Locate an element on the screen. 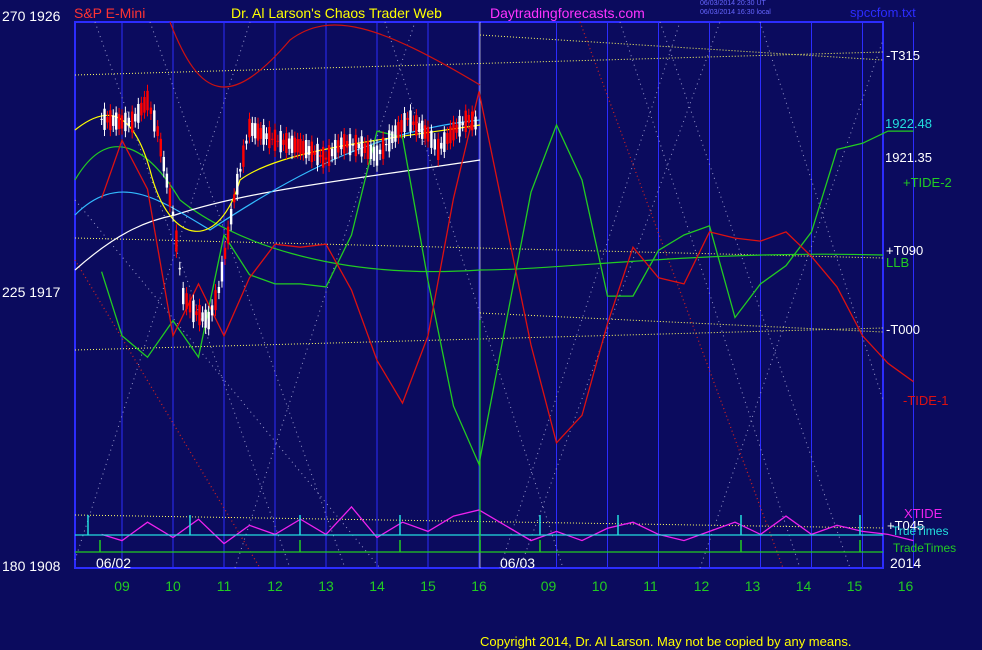  symbol-label: S&P E-Mini is located at coordinates (110, 13).